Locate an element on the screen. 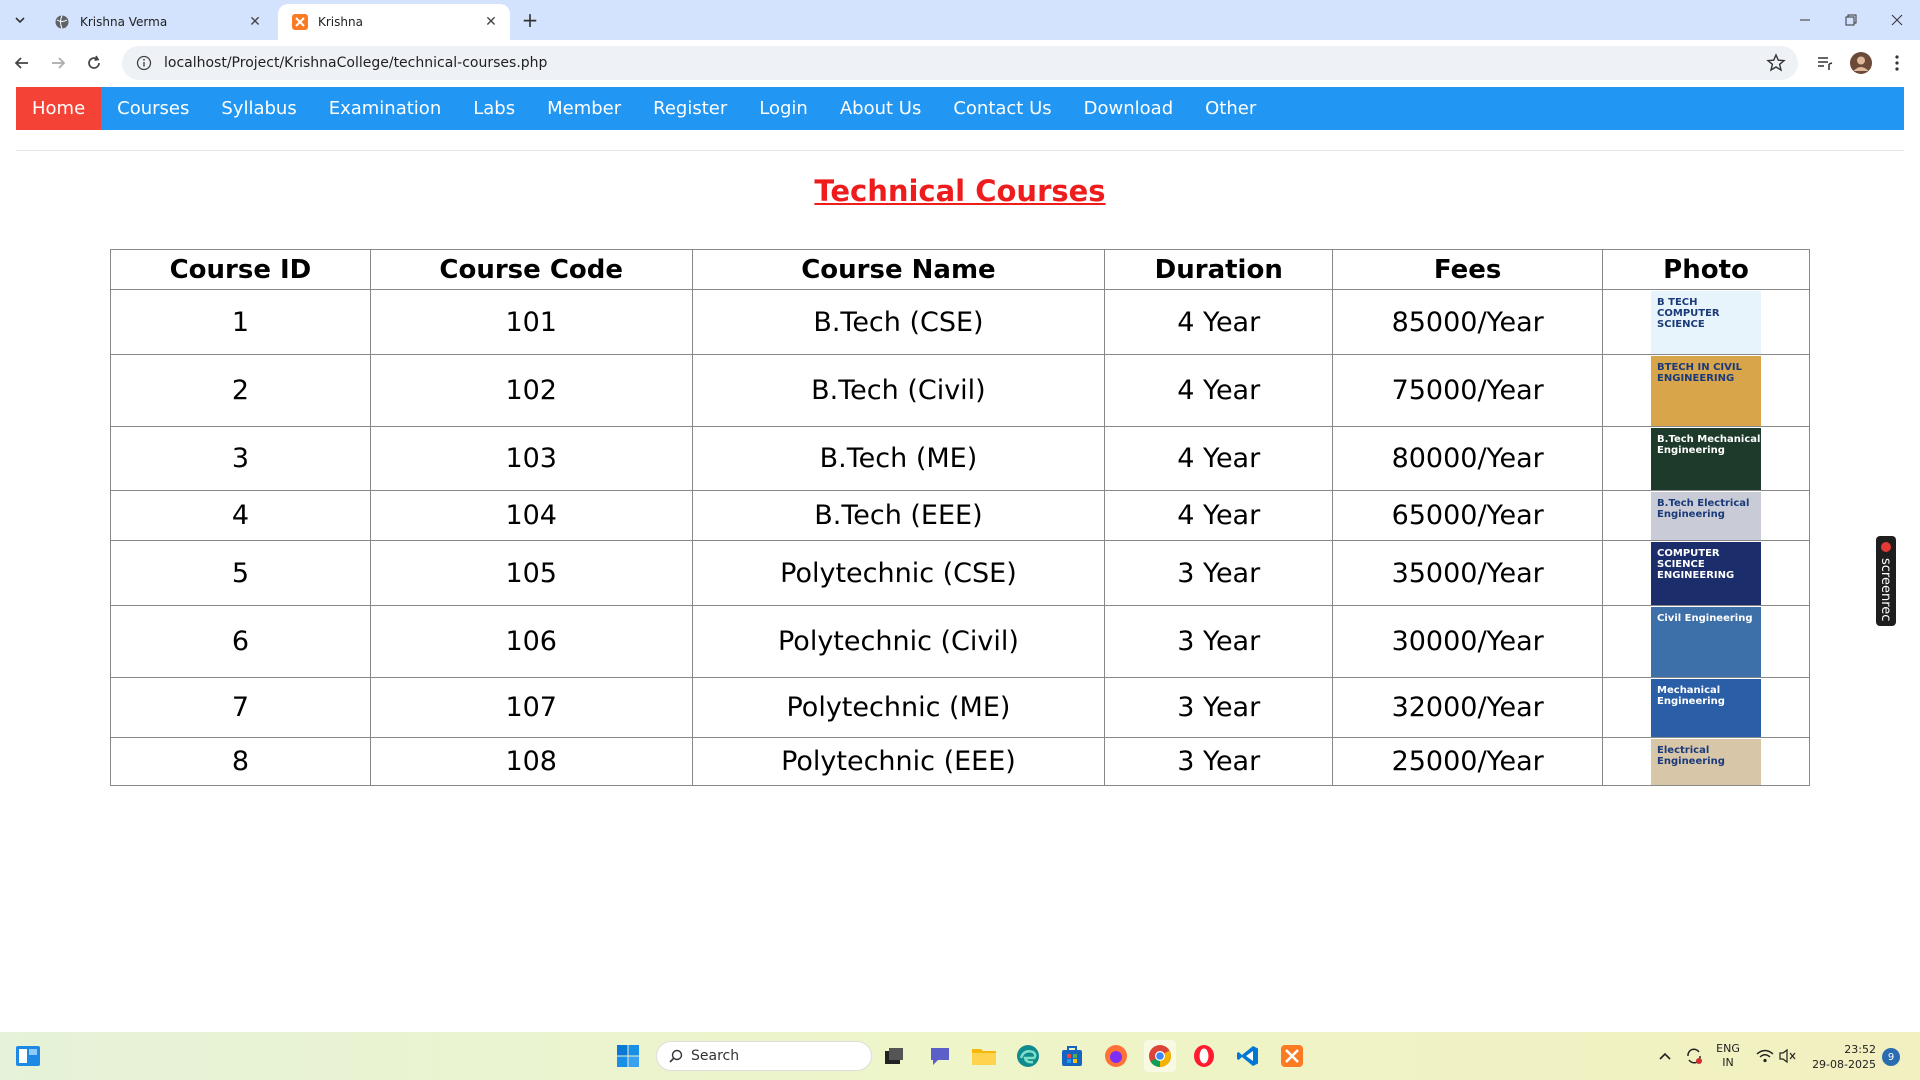 Image resolution: width=1920 pixels, height=1080 pixels. course-photo: Civil Engineering is located at coordinates (1706, 641).